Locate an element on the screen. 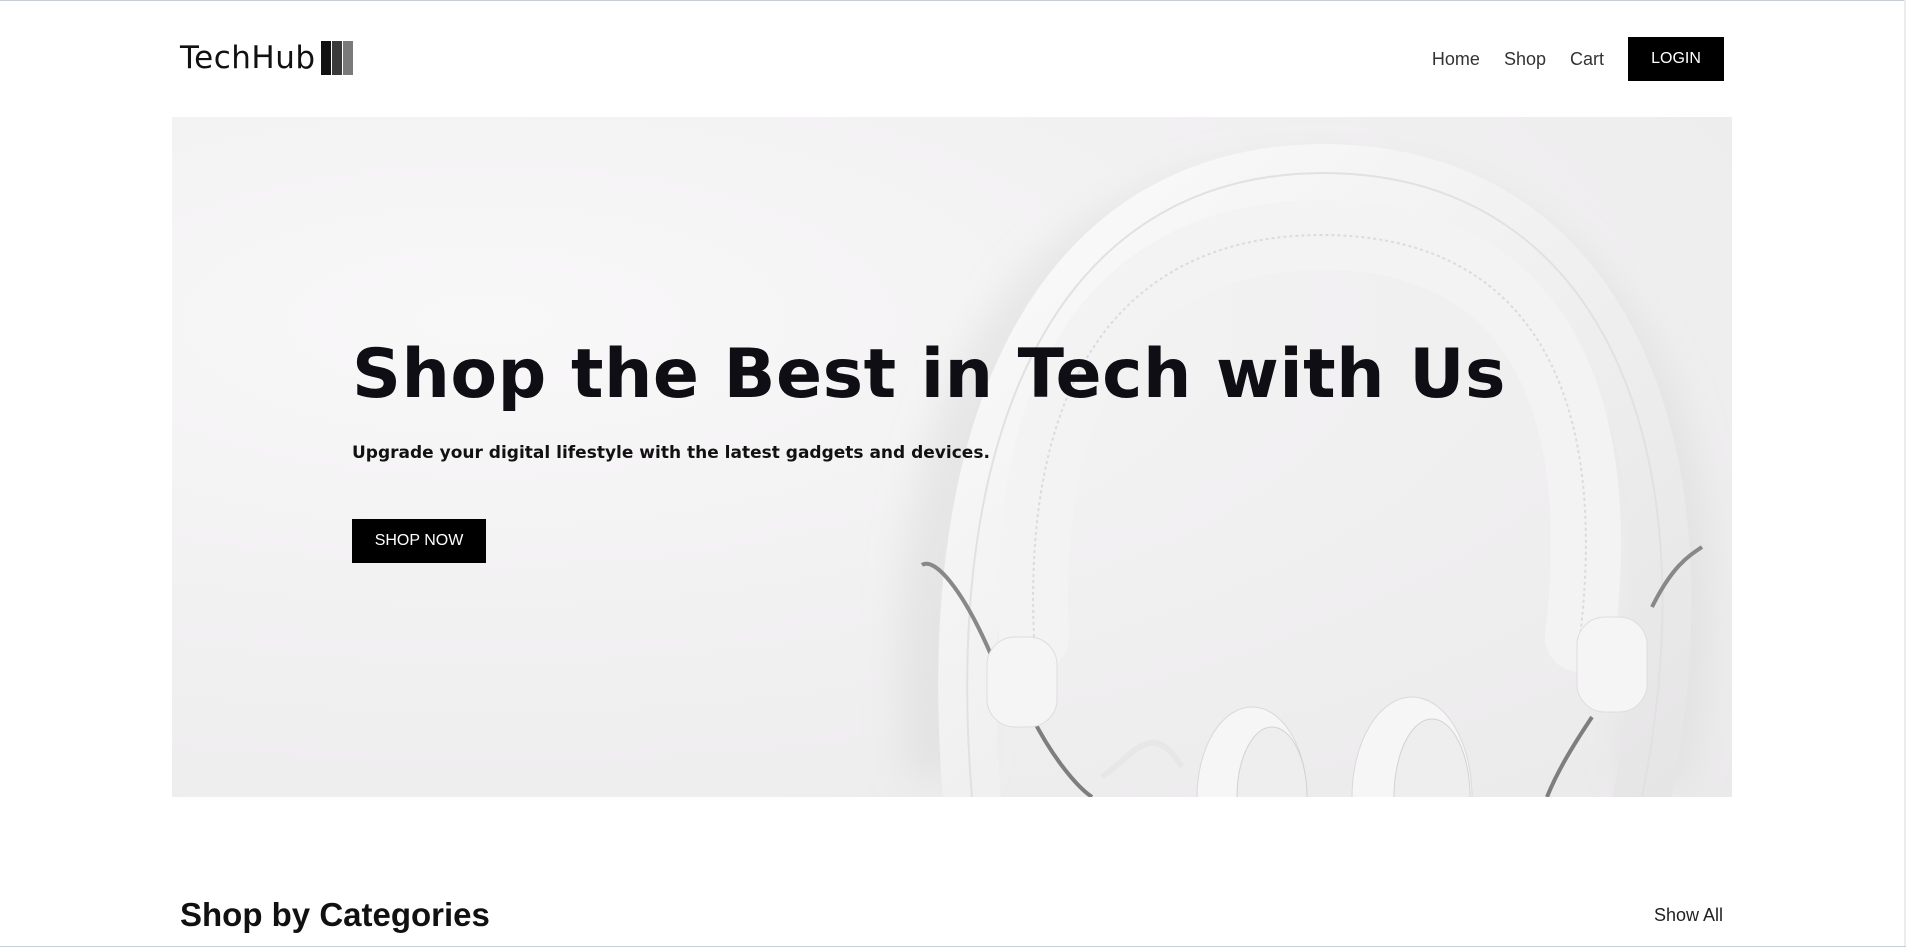  nav-home-link: Home is located at coordinates (1456, 59).